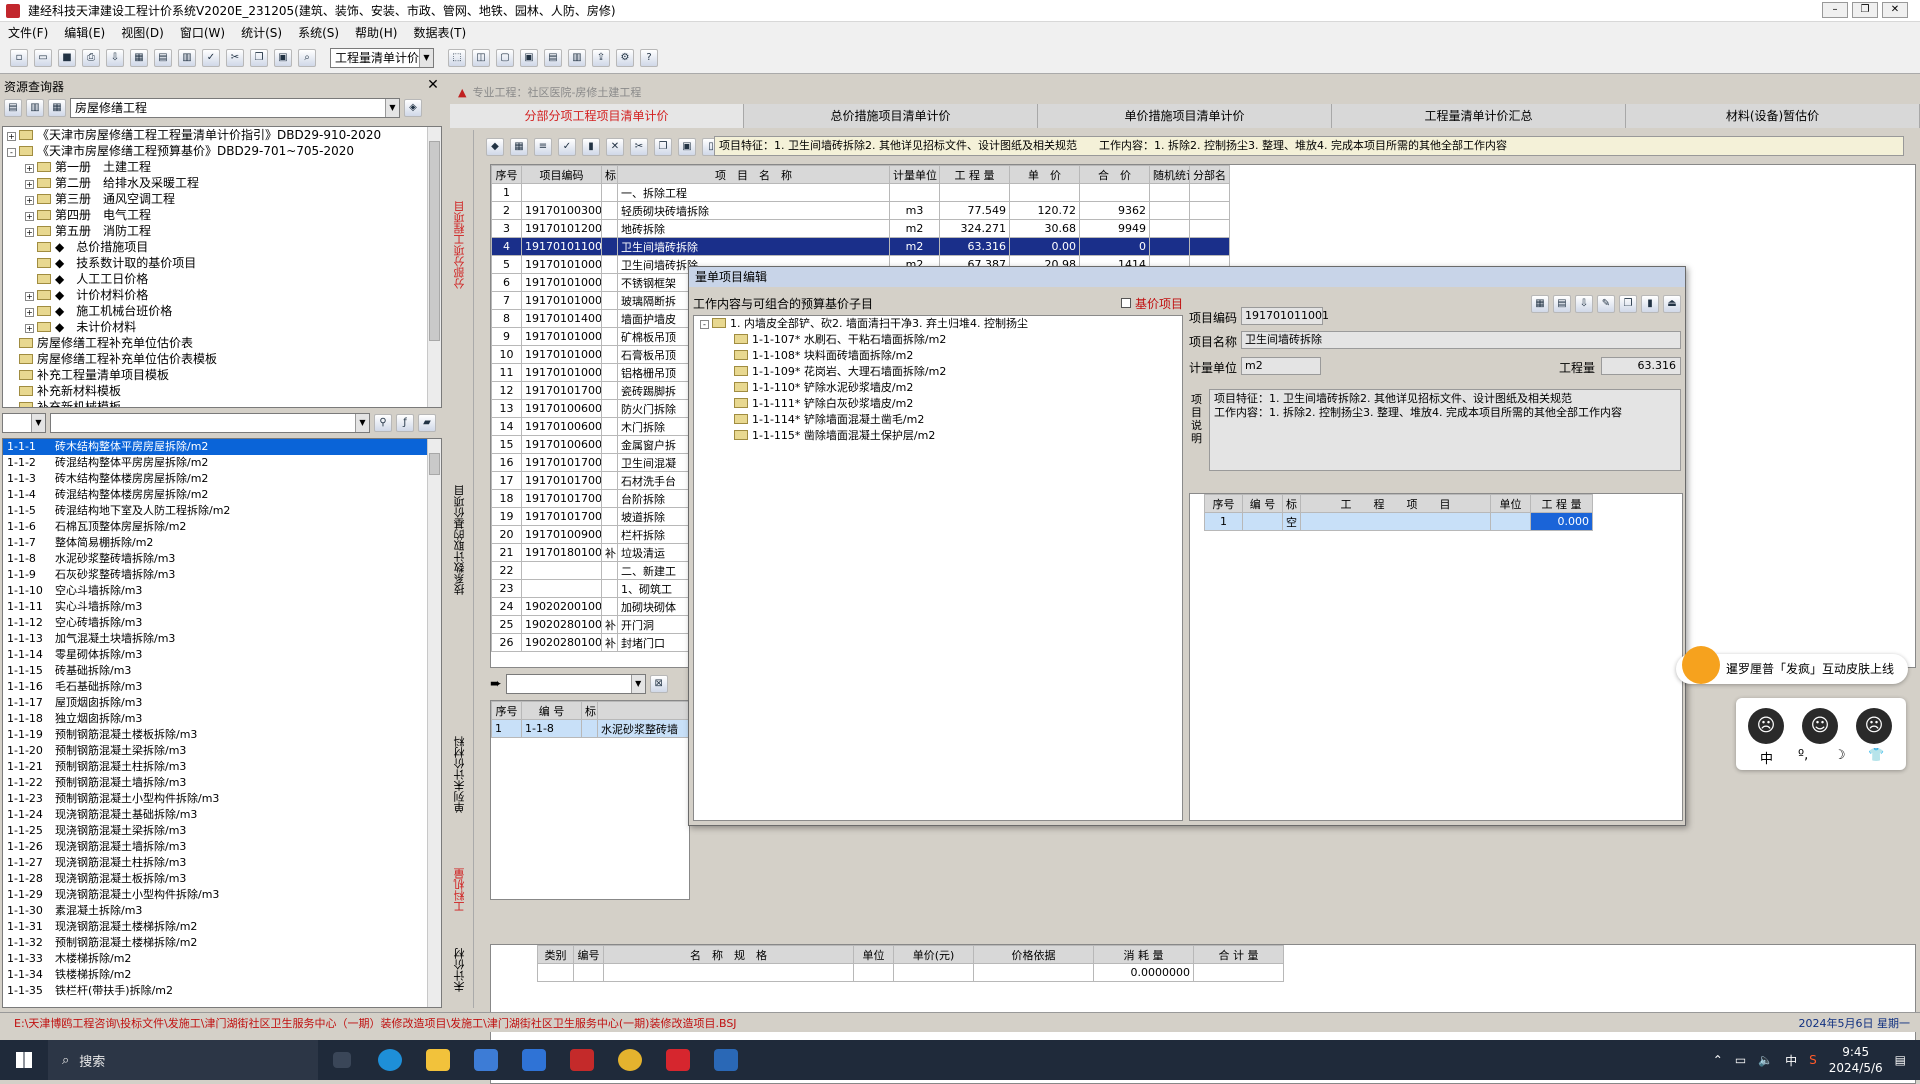  I want to click on table-cell: 191701006001, so click(562, 409).